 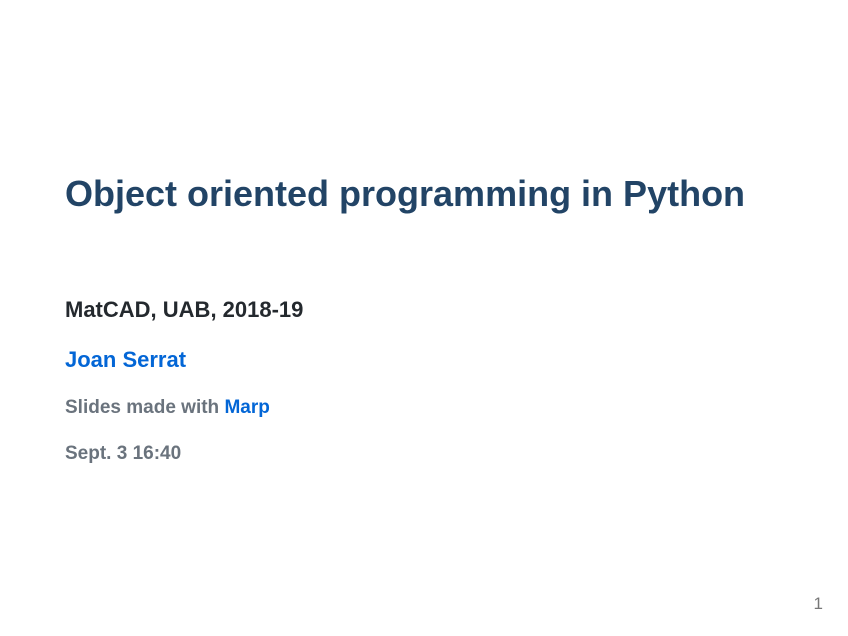 I want to click on author-link: Joan Serrat, so click(x=125, y=360).